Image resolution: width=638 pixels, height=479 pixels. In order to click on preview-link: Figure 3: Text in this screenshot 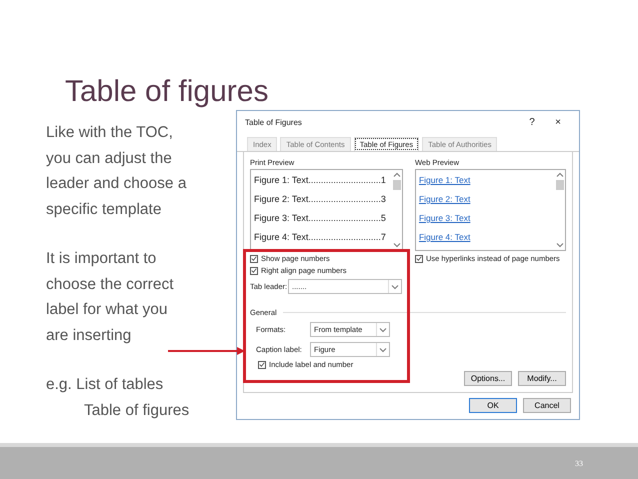, I will do `click(485, 218)`.